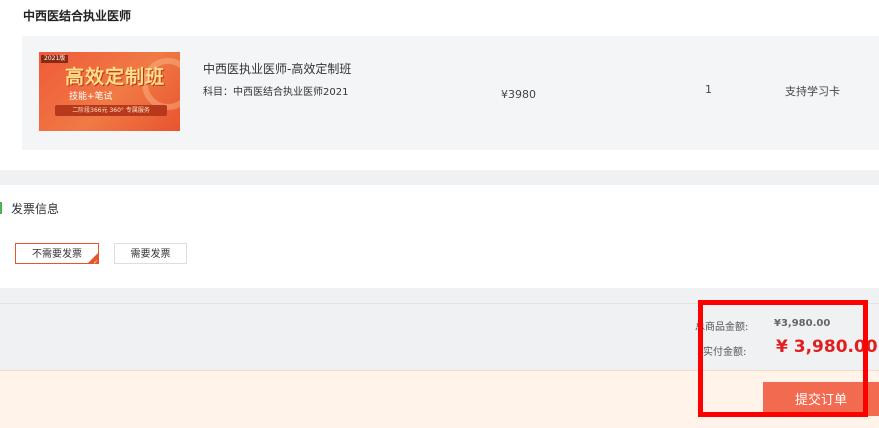 The width and height of the screenshot is (879, 428). Describe the element at coordinates (77, 16) in the screenshot. I see `category-title: 中西医结合执业医师` at that location.